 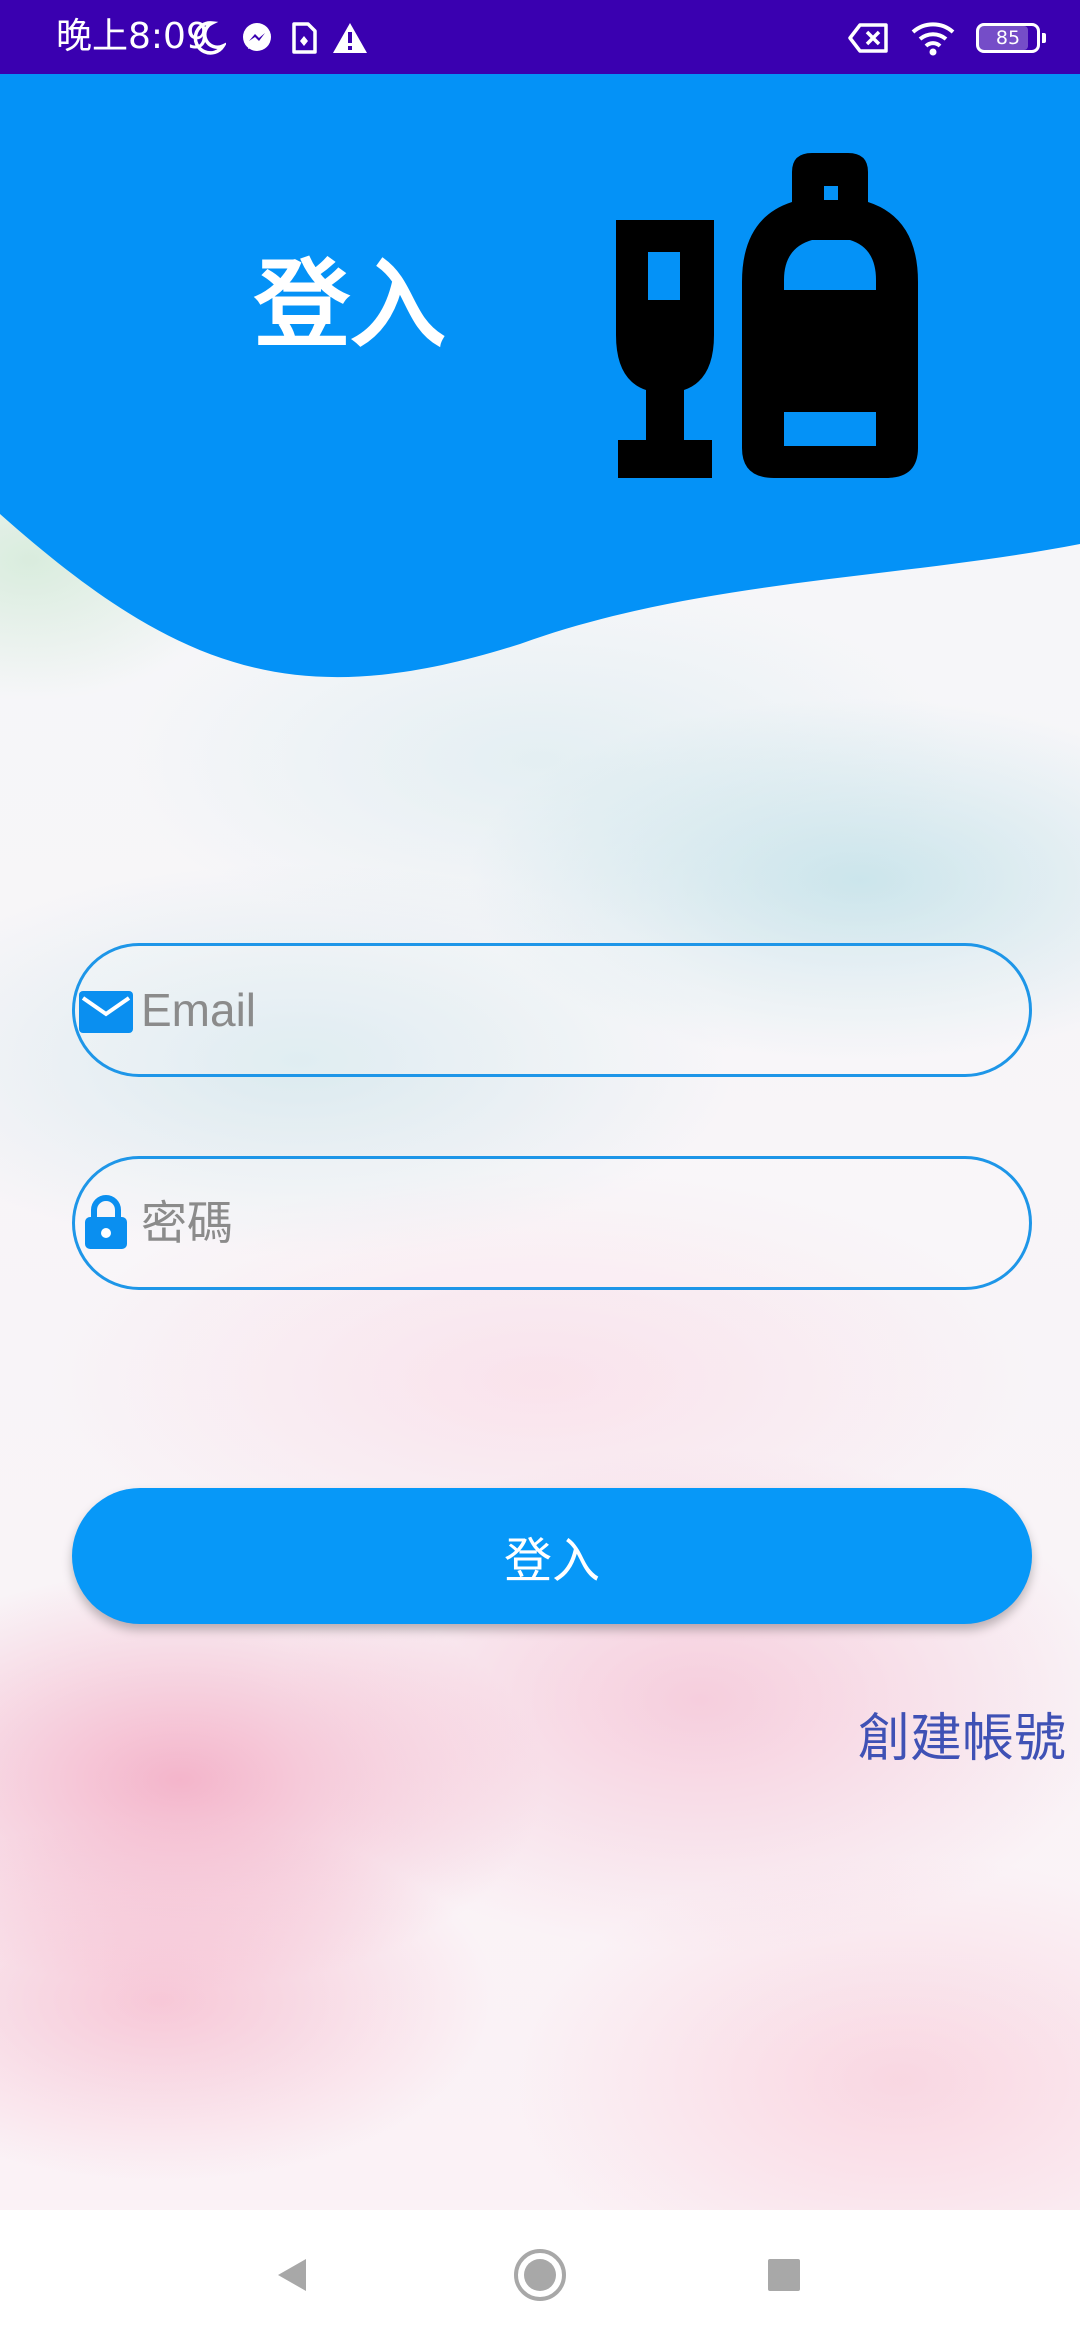 I want to click on page-title: 登入, so click(x=350, y=305).